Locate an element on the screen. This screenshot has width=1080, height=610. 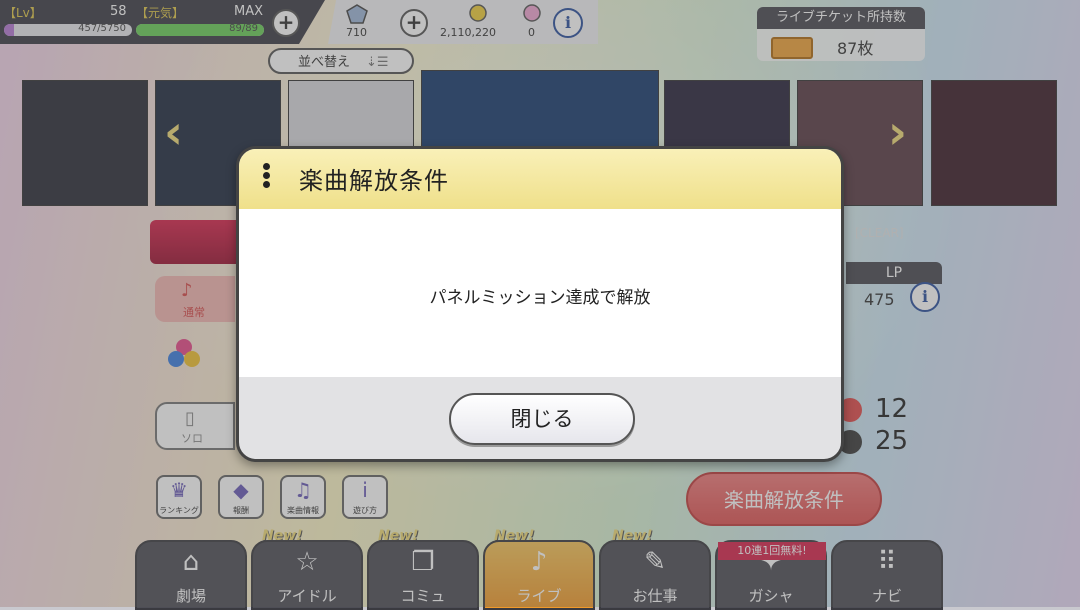
dialog-header: 楽曲解放条件 is located at coordinates (540, 179).